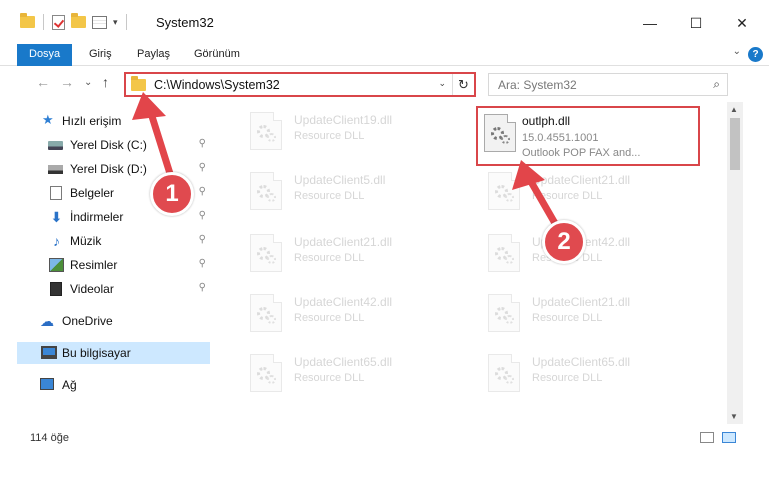 The height and width of the screenshot is (481, 769). I want to click on new-folder-icon, so click(78, 20).